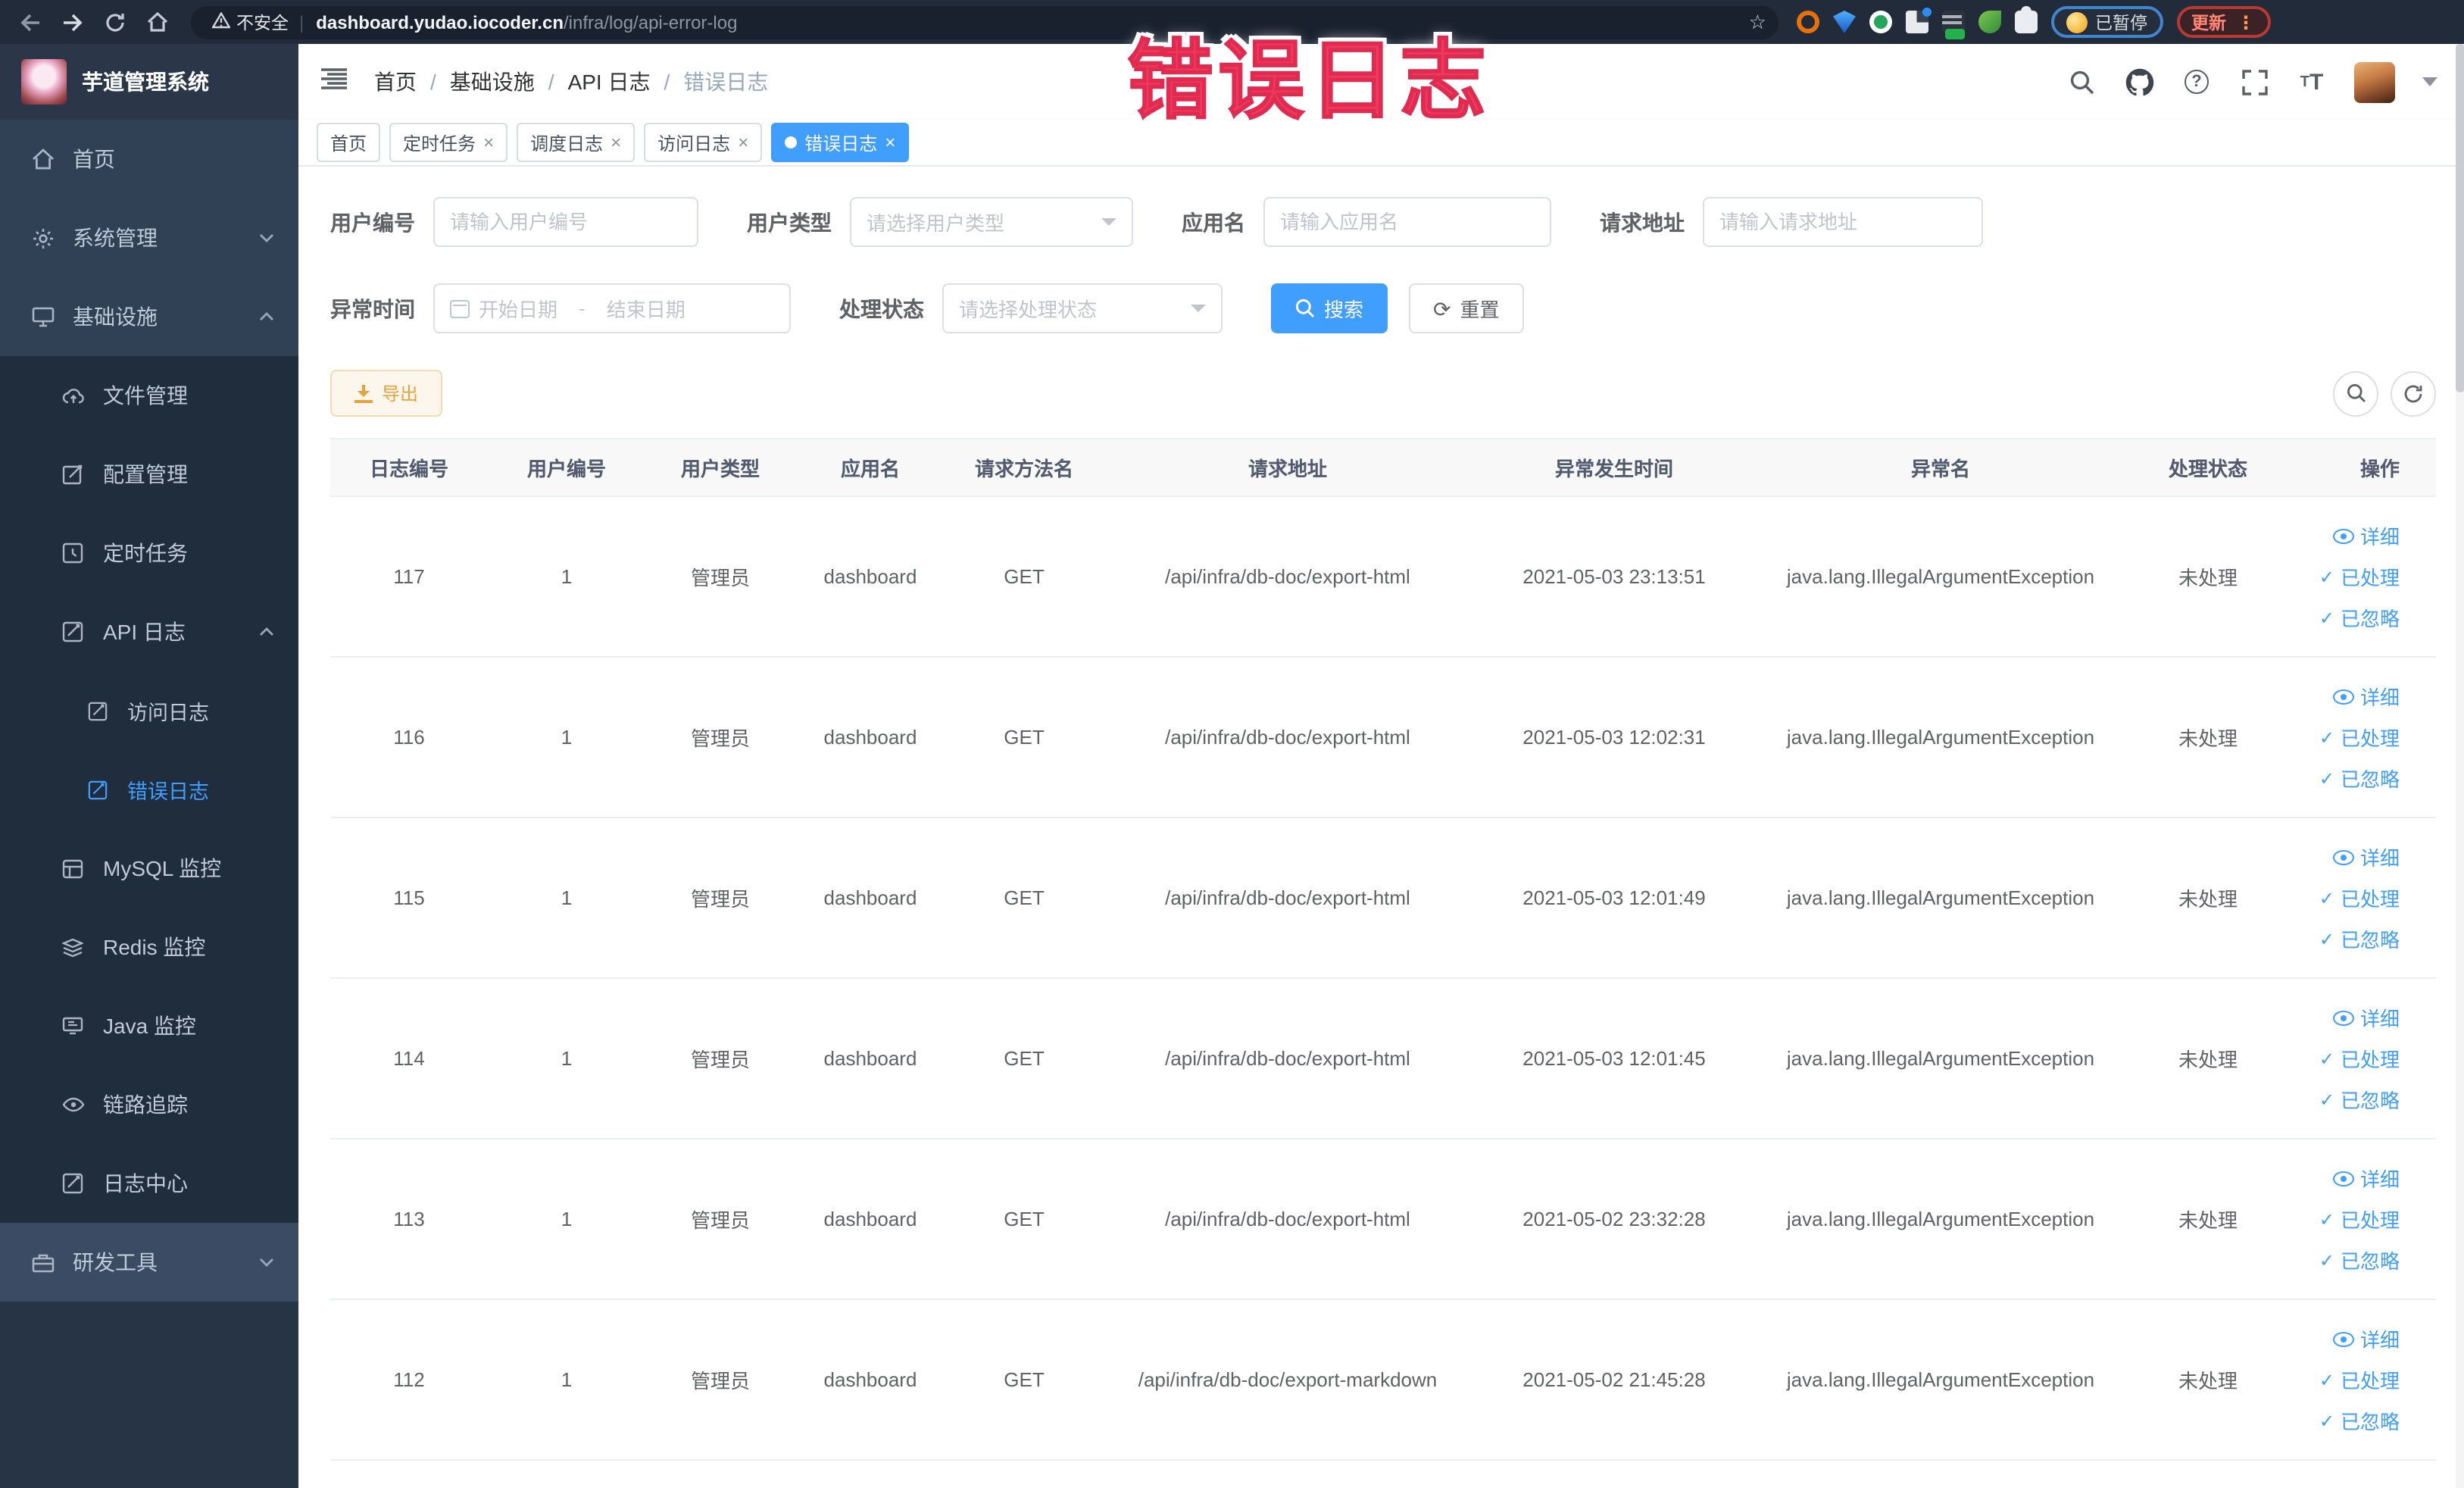  I want to click on sidebar-item-java-monitor: Java 监控, so click(149, 1025).